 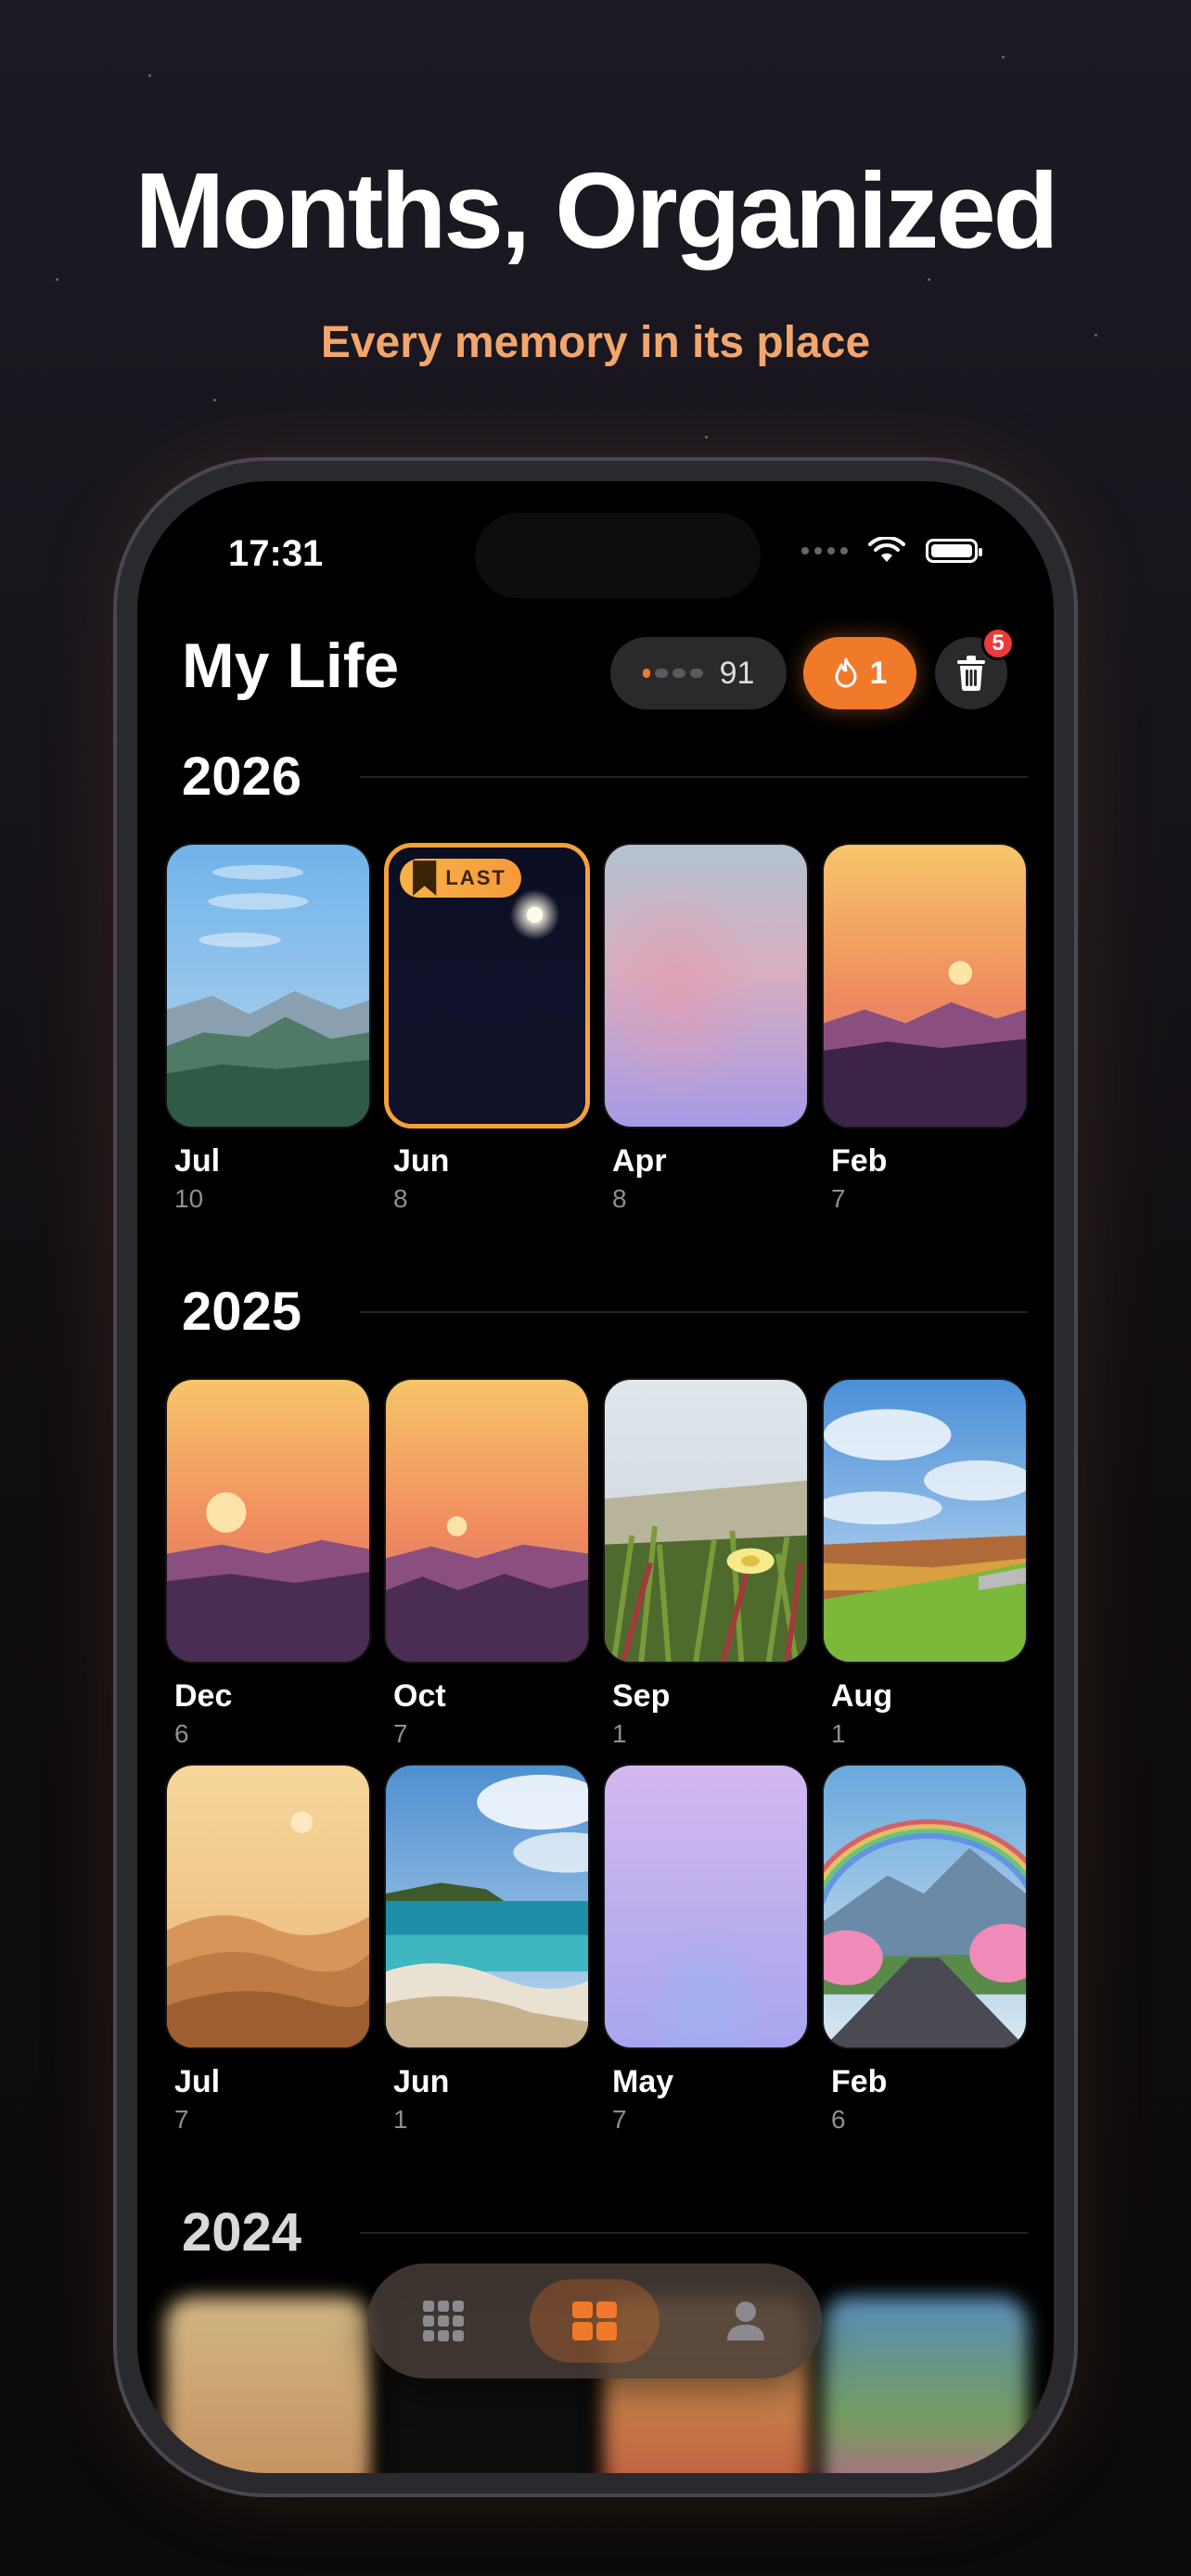 What do you see at coordinates (276, 553) in the screenshot?
I see `status-time: 17:31` at bounding box center [276, 553].